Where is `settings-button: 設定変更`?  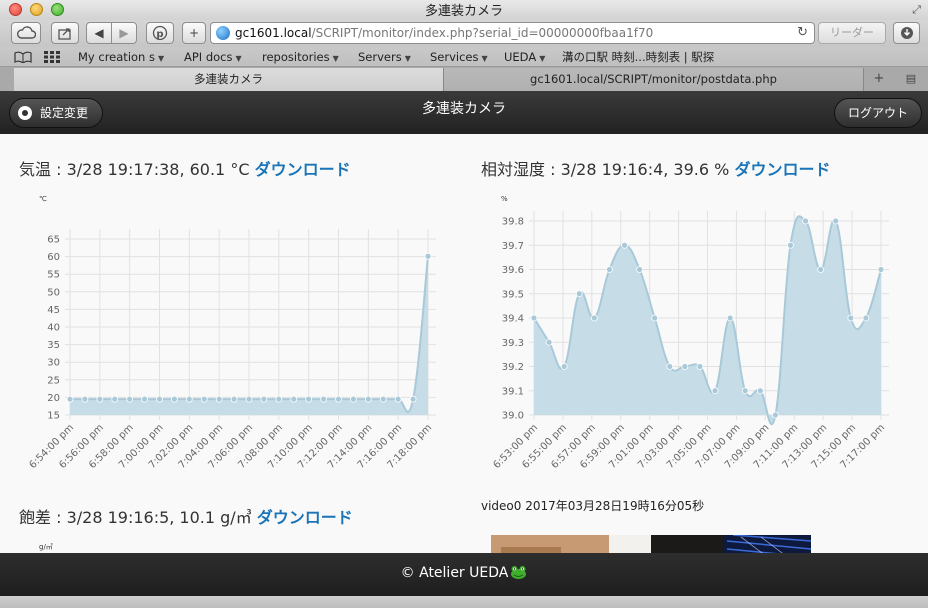
settings-button: 設定変更 is located at coordinates (56, 113).